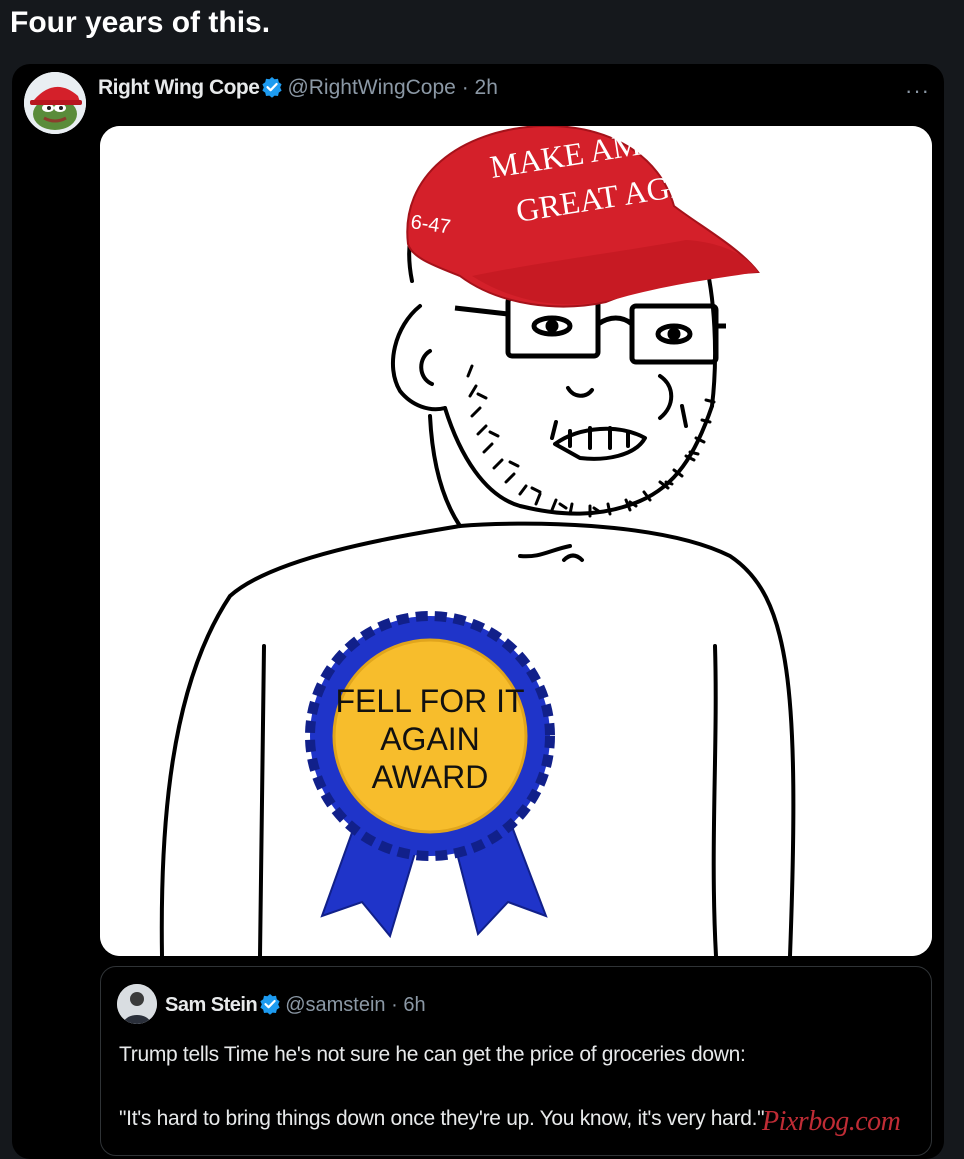  What do you see at coordinates (486, 87) in the screenshot?
I see `post-time: 2h` at bounding box center [486, 87].